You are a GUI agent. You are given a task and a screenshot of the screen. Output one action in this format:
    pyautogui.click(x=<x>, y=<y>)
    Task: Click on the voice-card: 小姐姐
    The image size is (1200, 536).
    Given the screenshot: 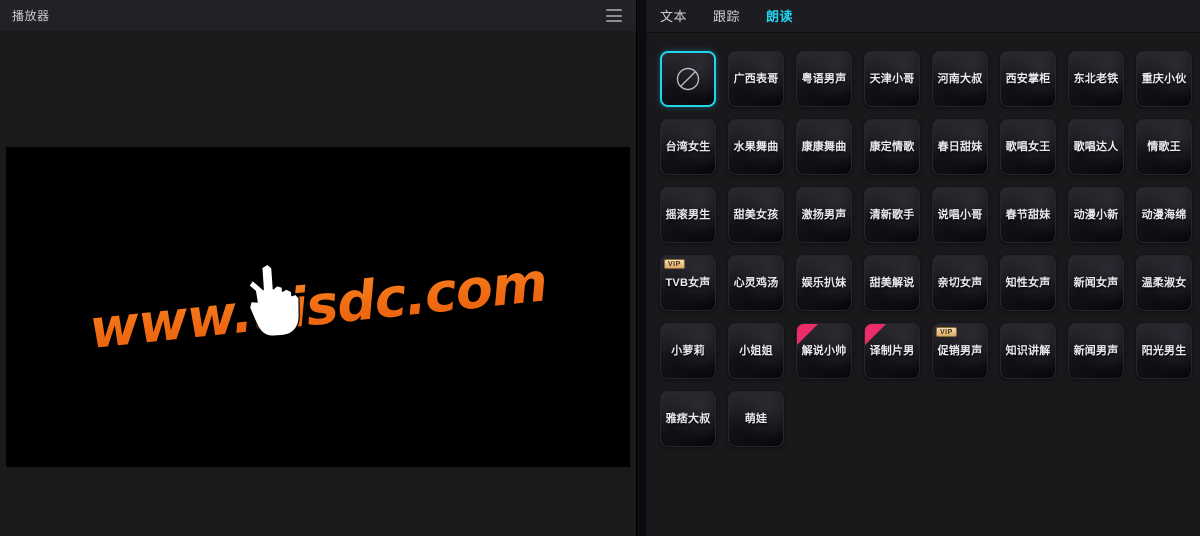 What is the action you would take?
    pyautogui.click(x=756, y=351)
    